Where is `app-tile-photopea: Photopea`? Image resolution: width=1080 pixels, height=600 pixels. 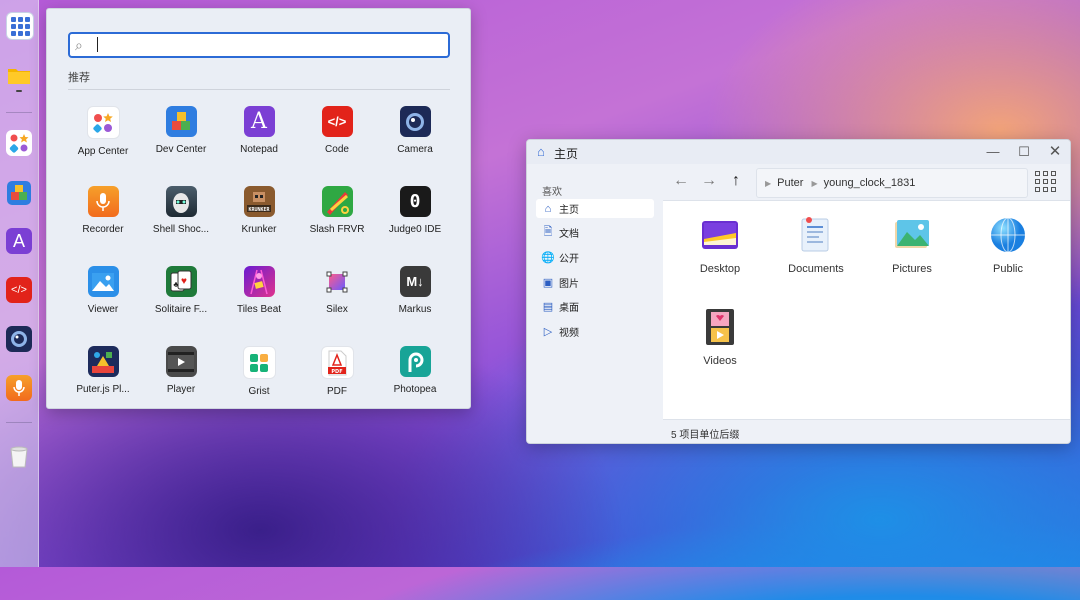
app-tile-photopea: Photopea is located at coordinates (415, 386).